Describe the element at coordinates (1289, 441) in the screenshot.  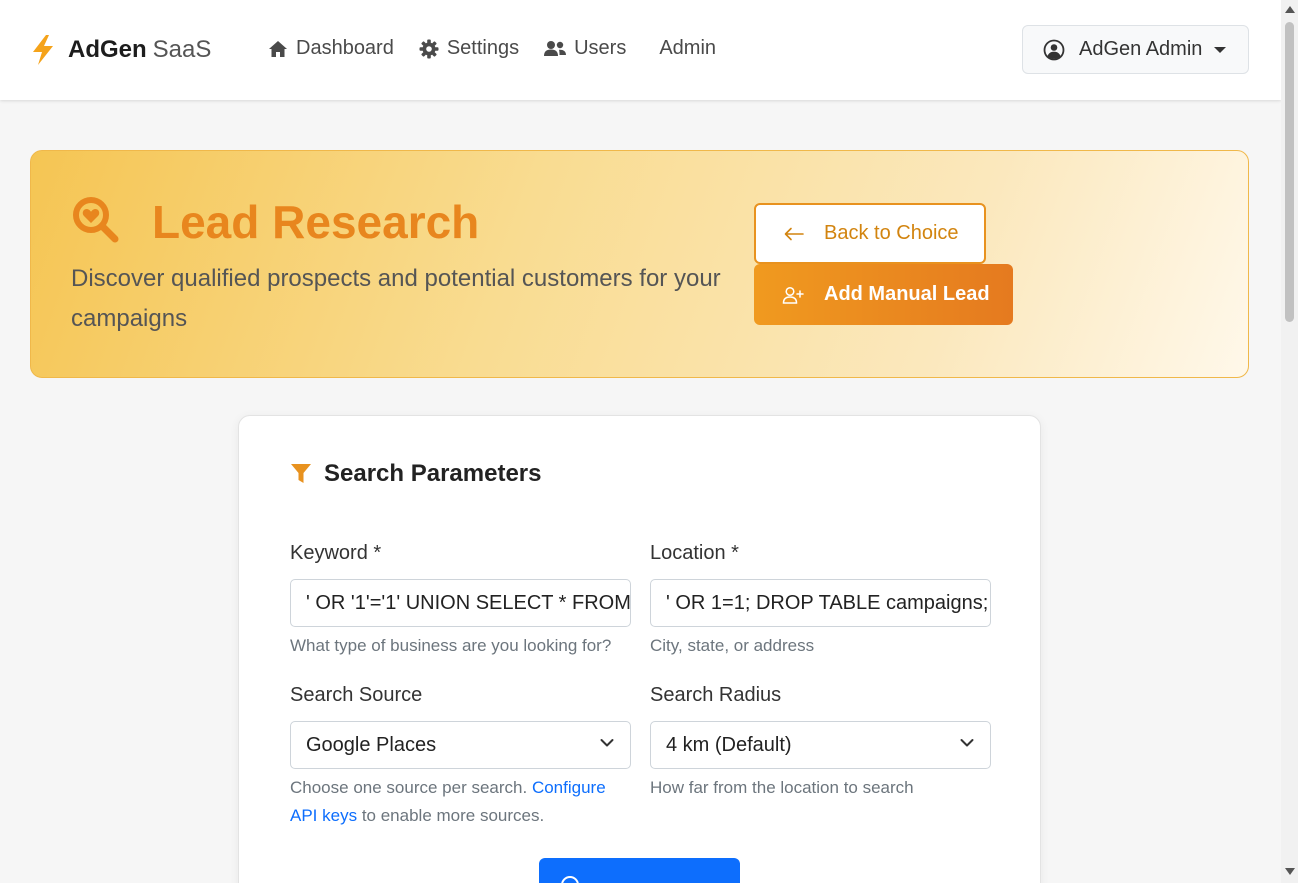
I see `page-scrollbar` at that location.